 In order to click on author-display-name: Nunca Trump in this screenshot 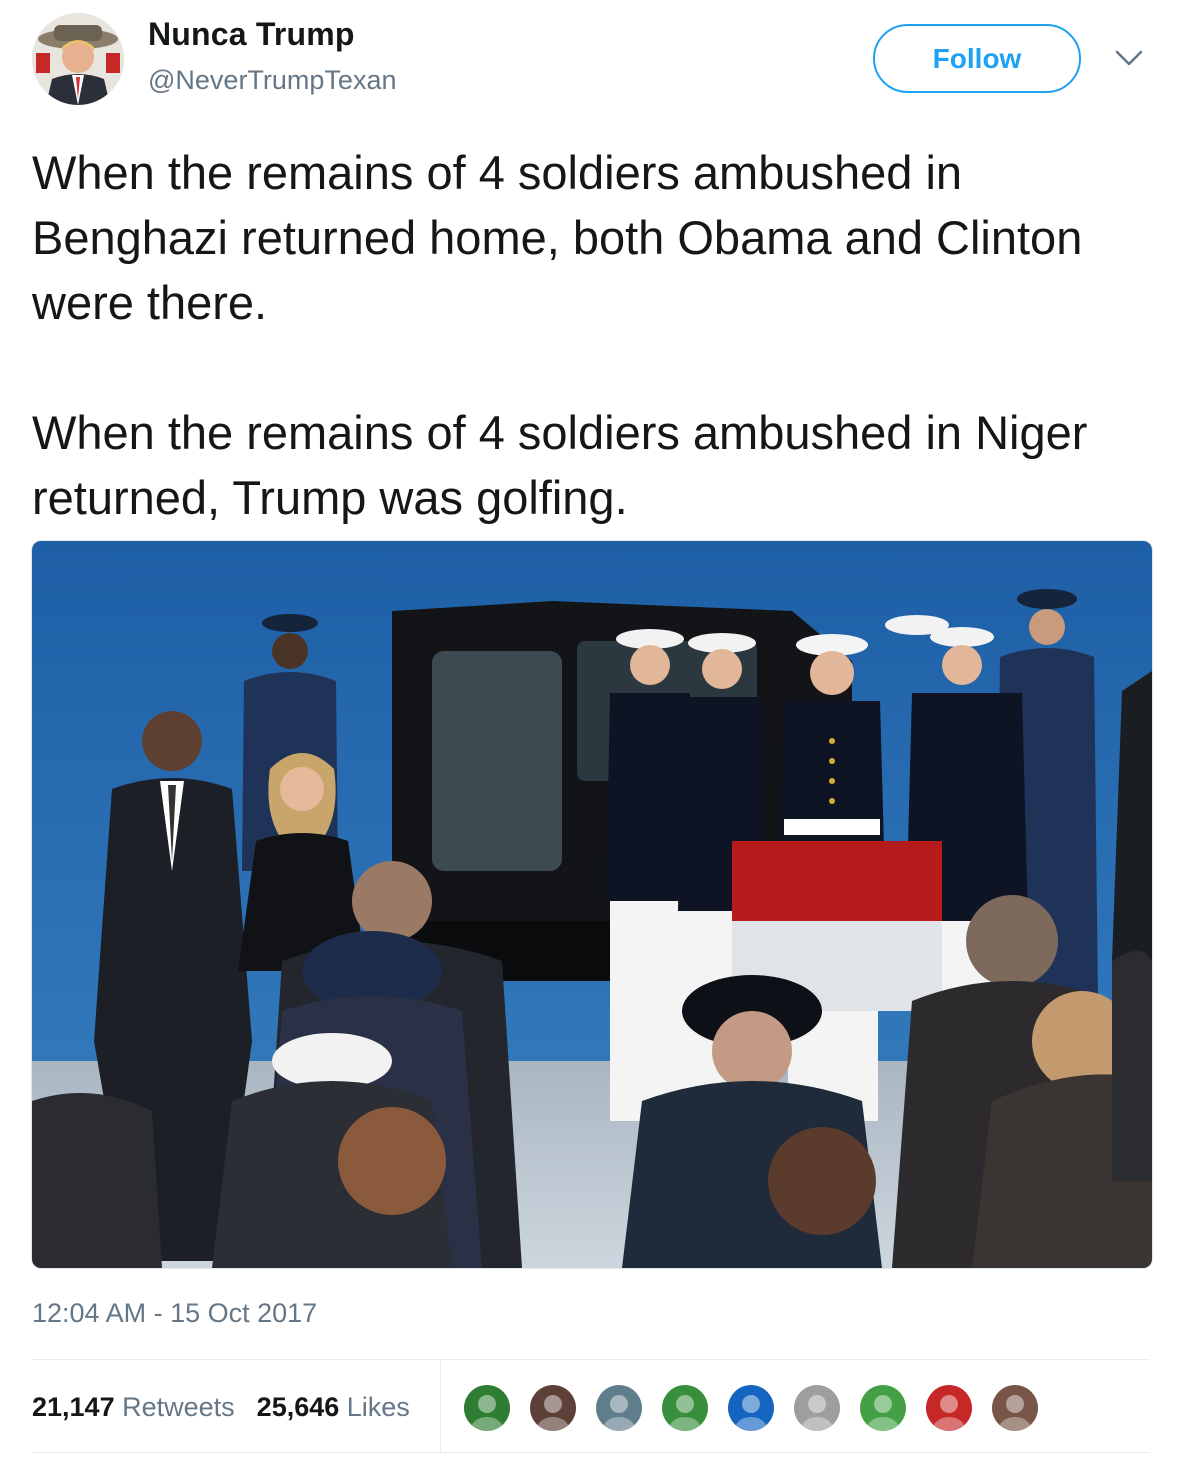, I will do `click(251, 34)`.